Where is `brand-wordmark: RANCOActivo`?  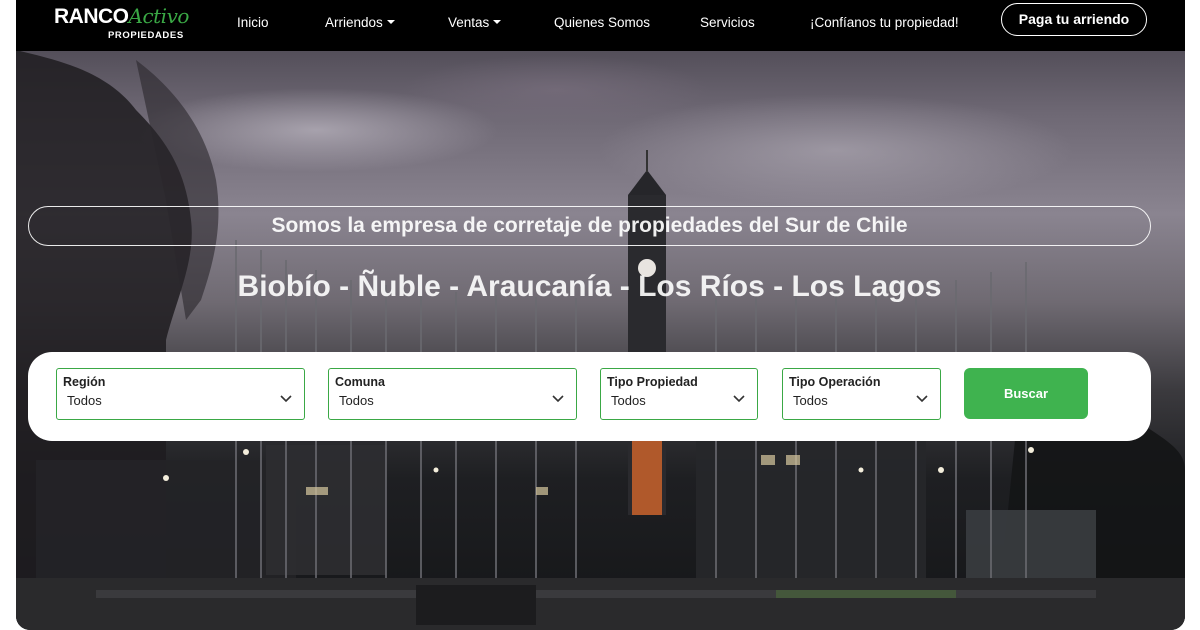 brand-wordmark: RANCOActivo is located at coordinates (121, 16).